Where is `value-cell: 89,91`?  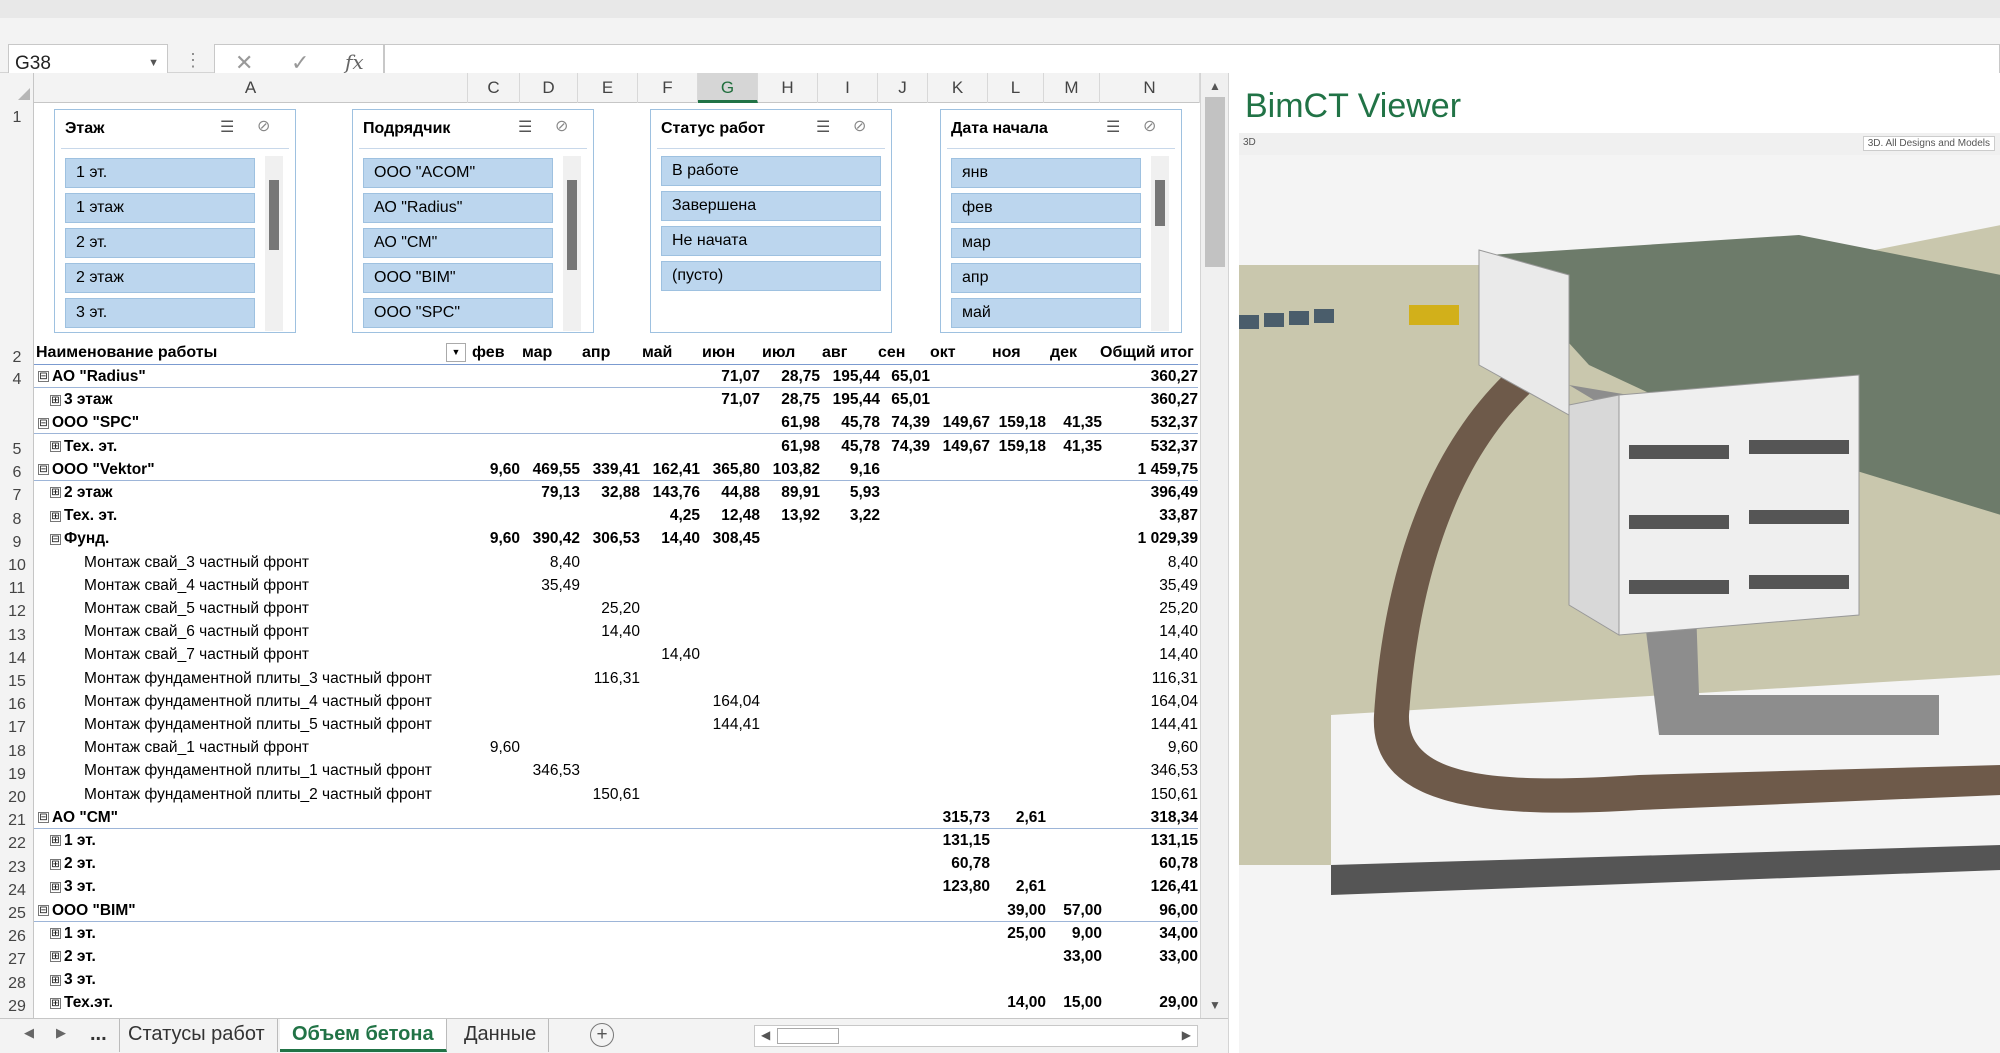 value-cell: 89,91 is located at coordinates (800, 492).